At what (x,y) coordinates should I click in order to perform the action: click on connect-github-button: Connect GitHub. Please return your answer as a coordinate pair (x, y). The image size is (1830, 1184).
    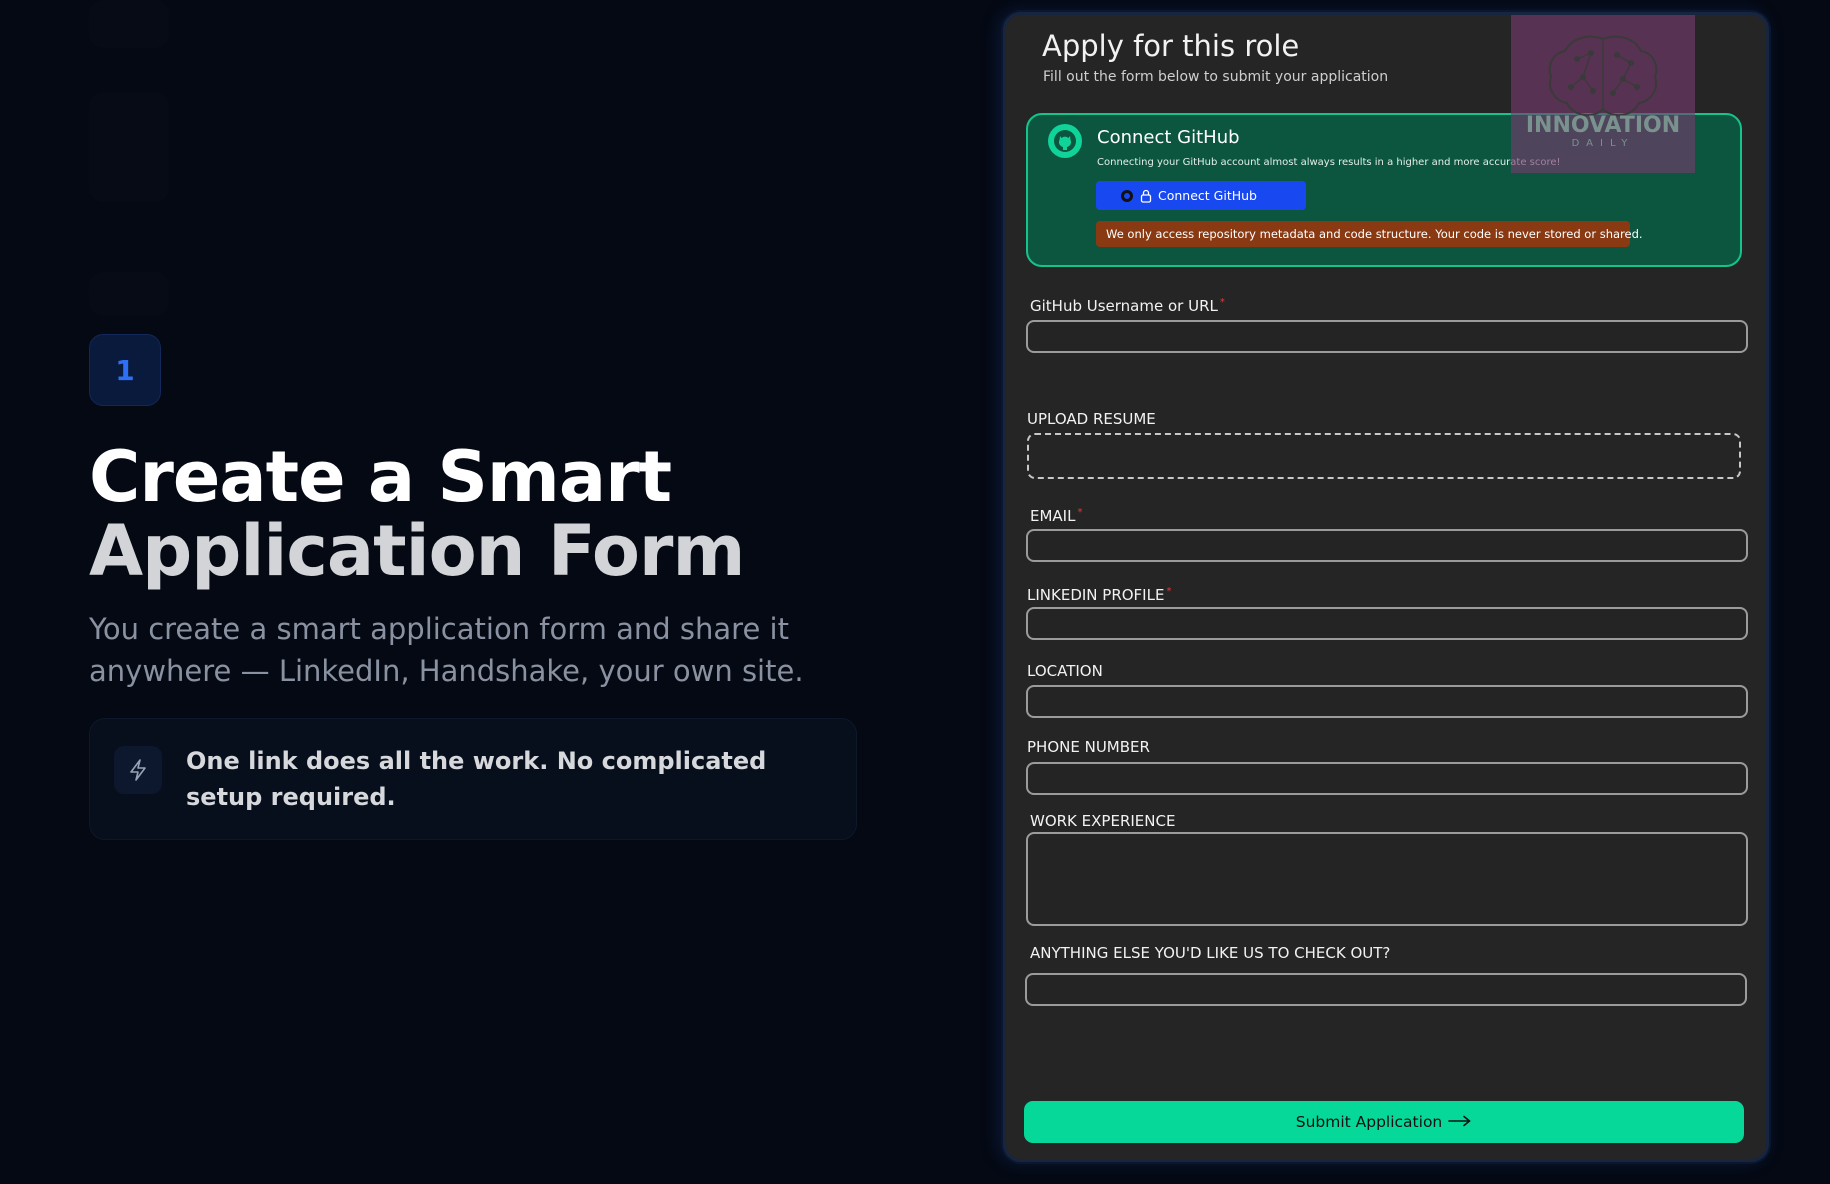
    Looking at the image, I should click on (1201, 195).